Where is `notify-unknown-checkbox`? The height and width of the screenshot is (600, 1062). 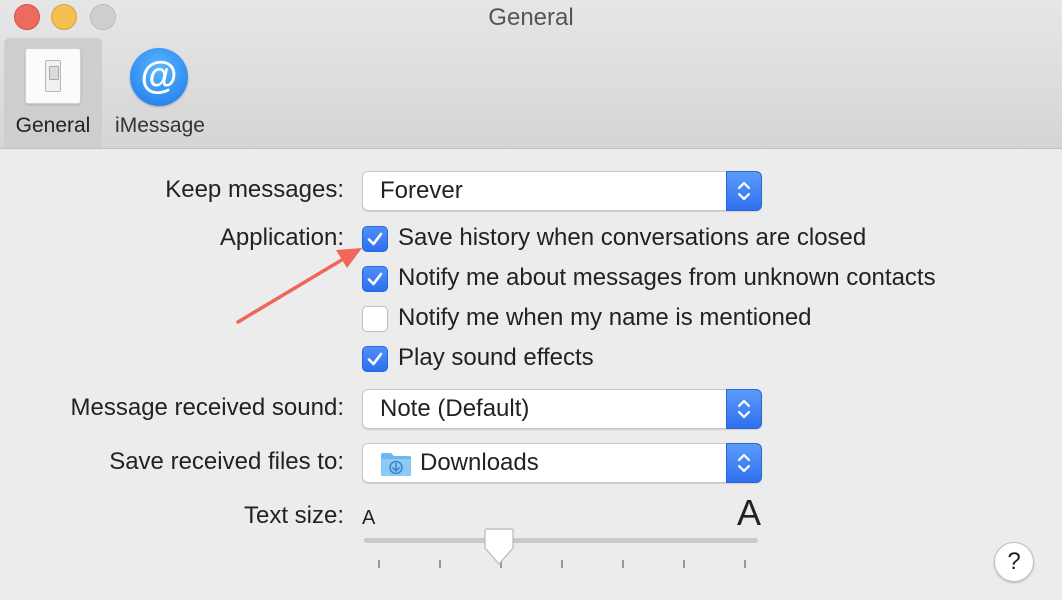
notify-unknown-checkbox is located at coordinates (375, 279).